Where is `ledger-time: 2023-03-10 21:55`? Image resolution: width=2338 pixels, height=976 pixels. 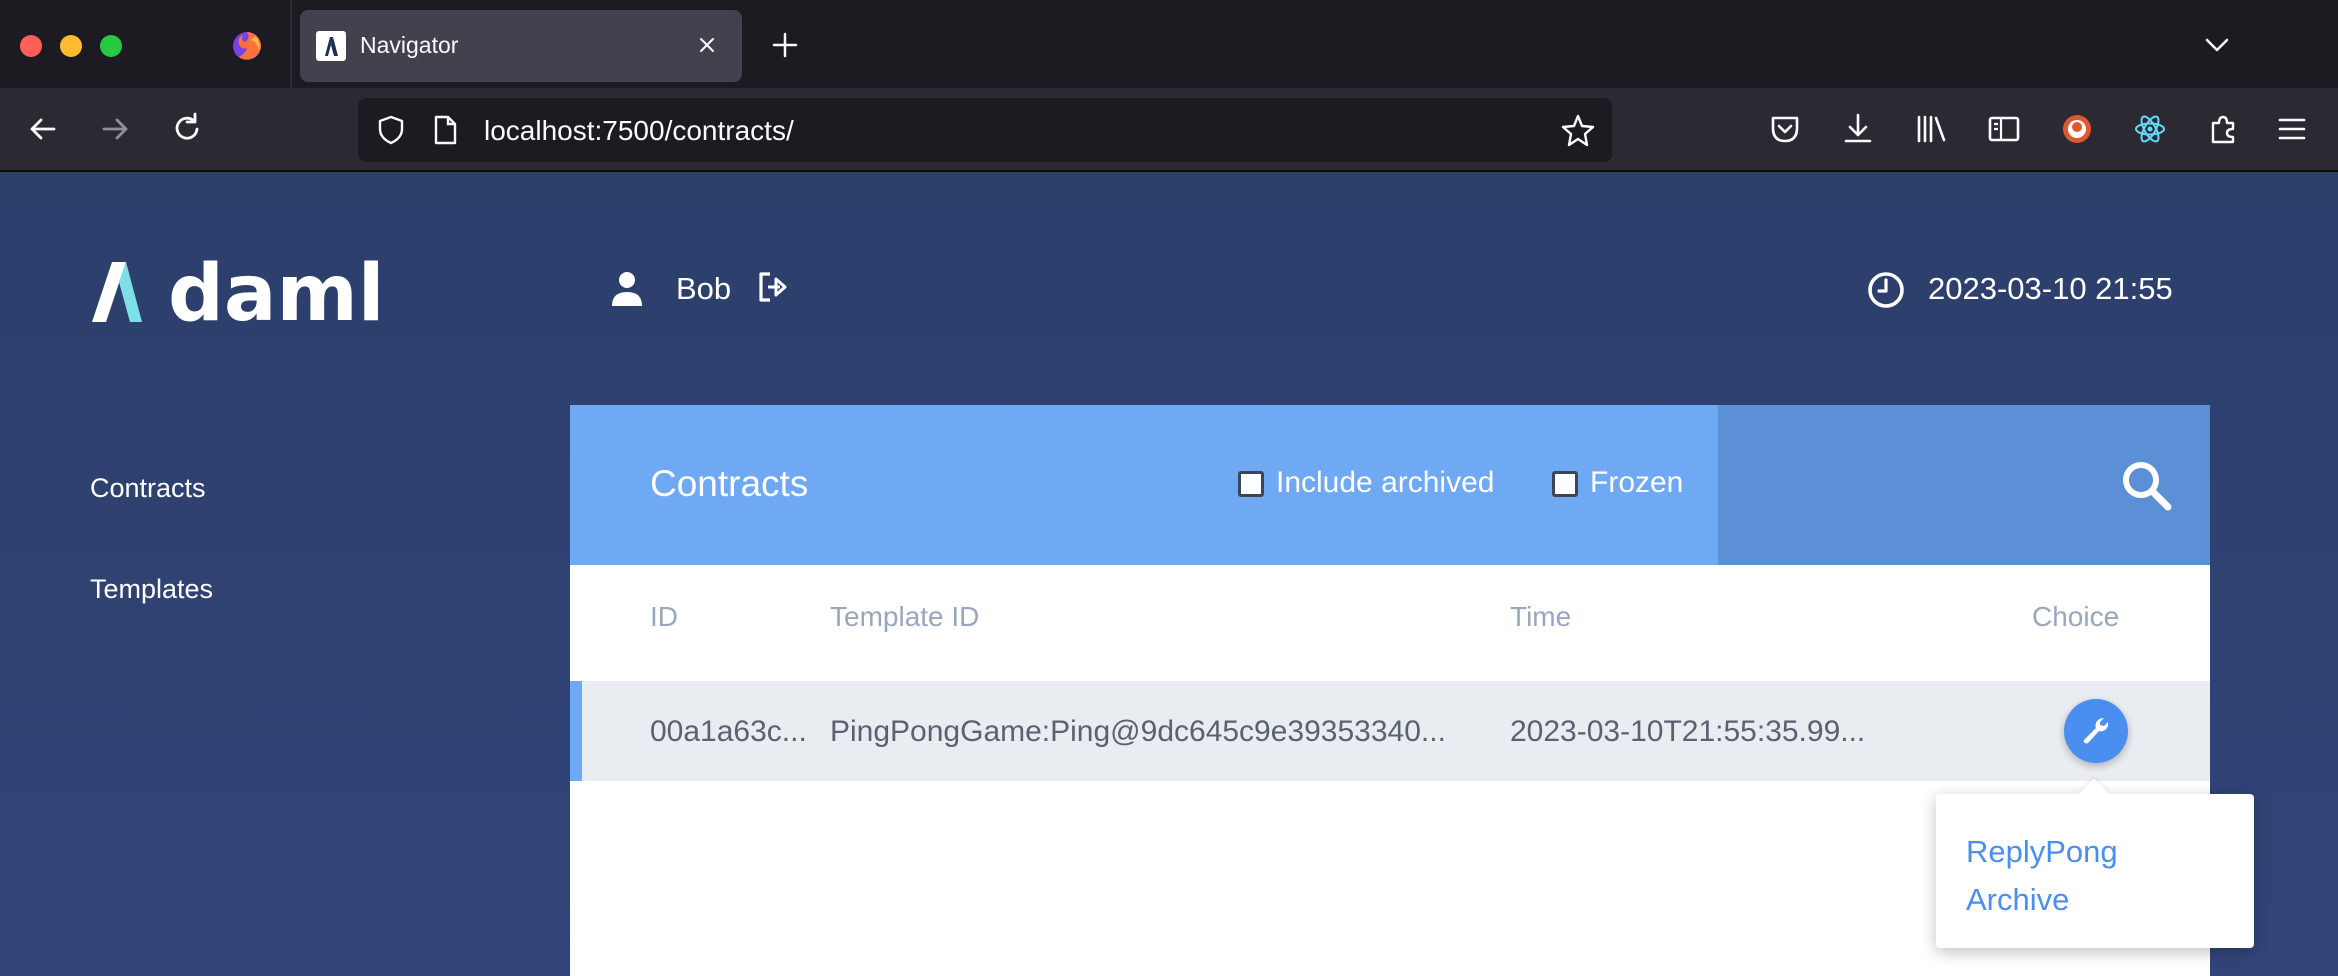
ledger-time: 2023-03-10 21:55 is located at coordinates (2050, 289).